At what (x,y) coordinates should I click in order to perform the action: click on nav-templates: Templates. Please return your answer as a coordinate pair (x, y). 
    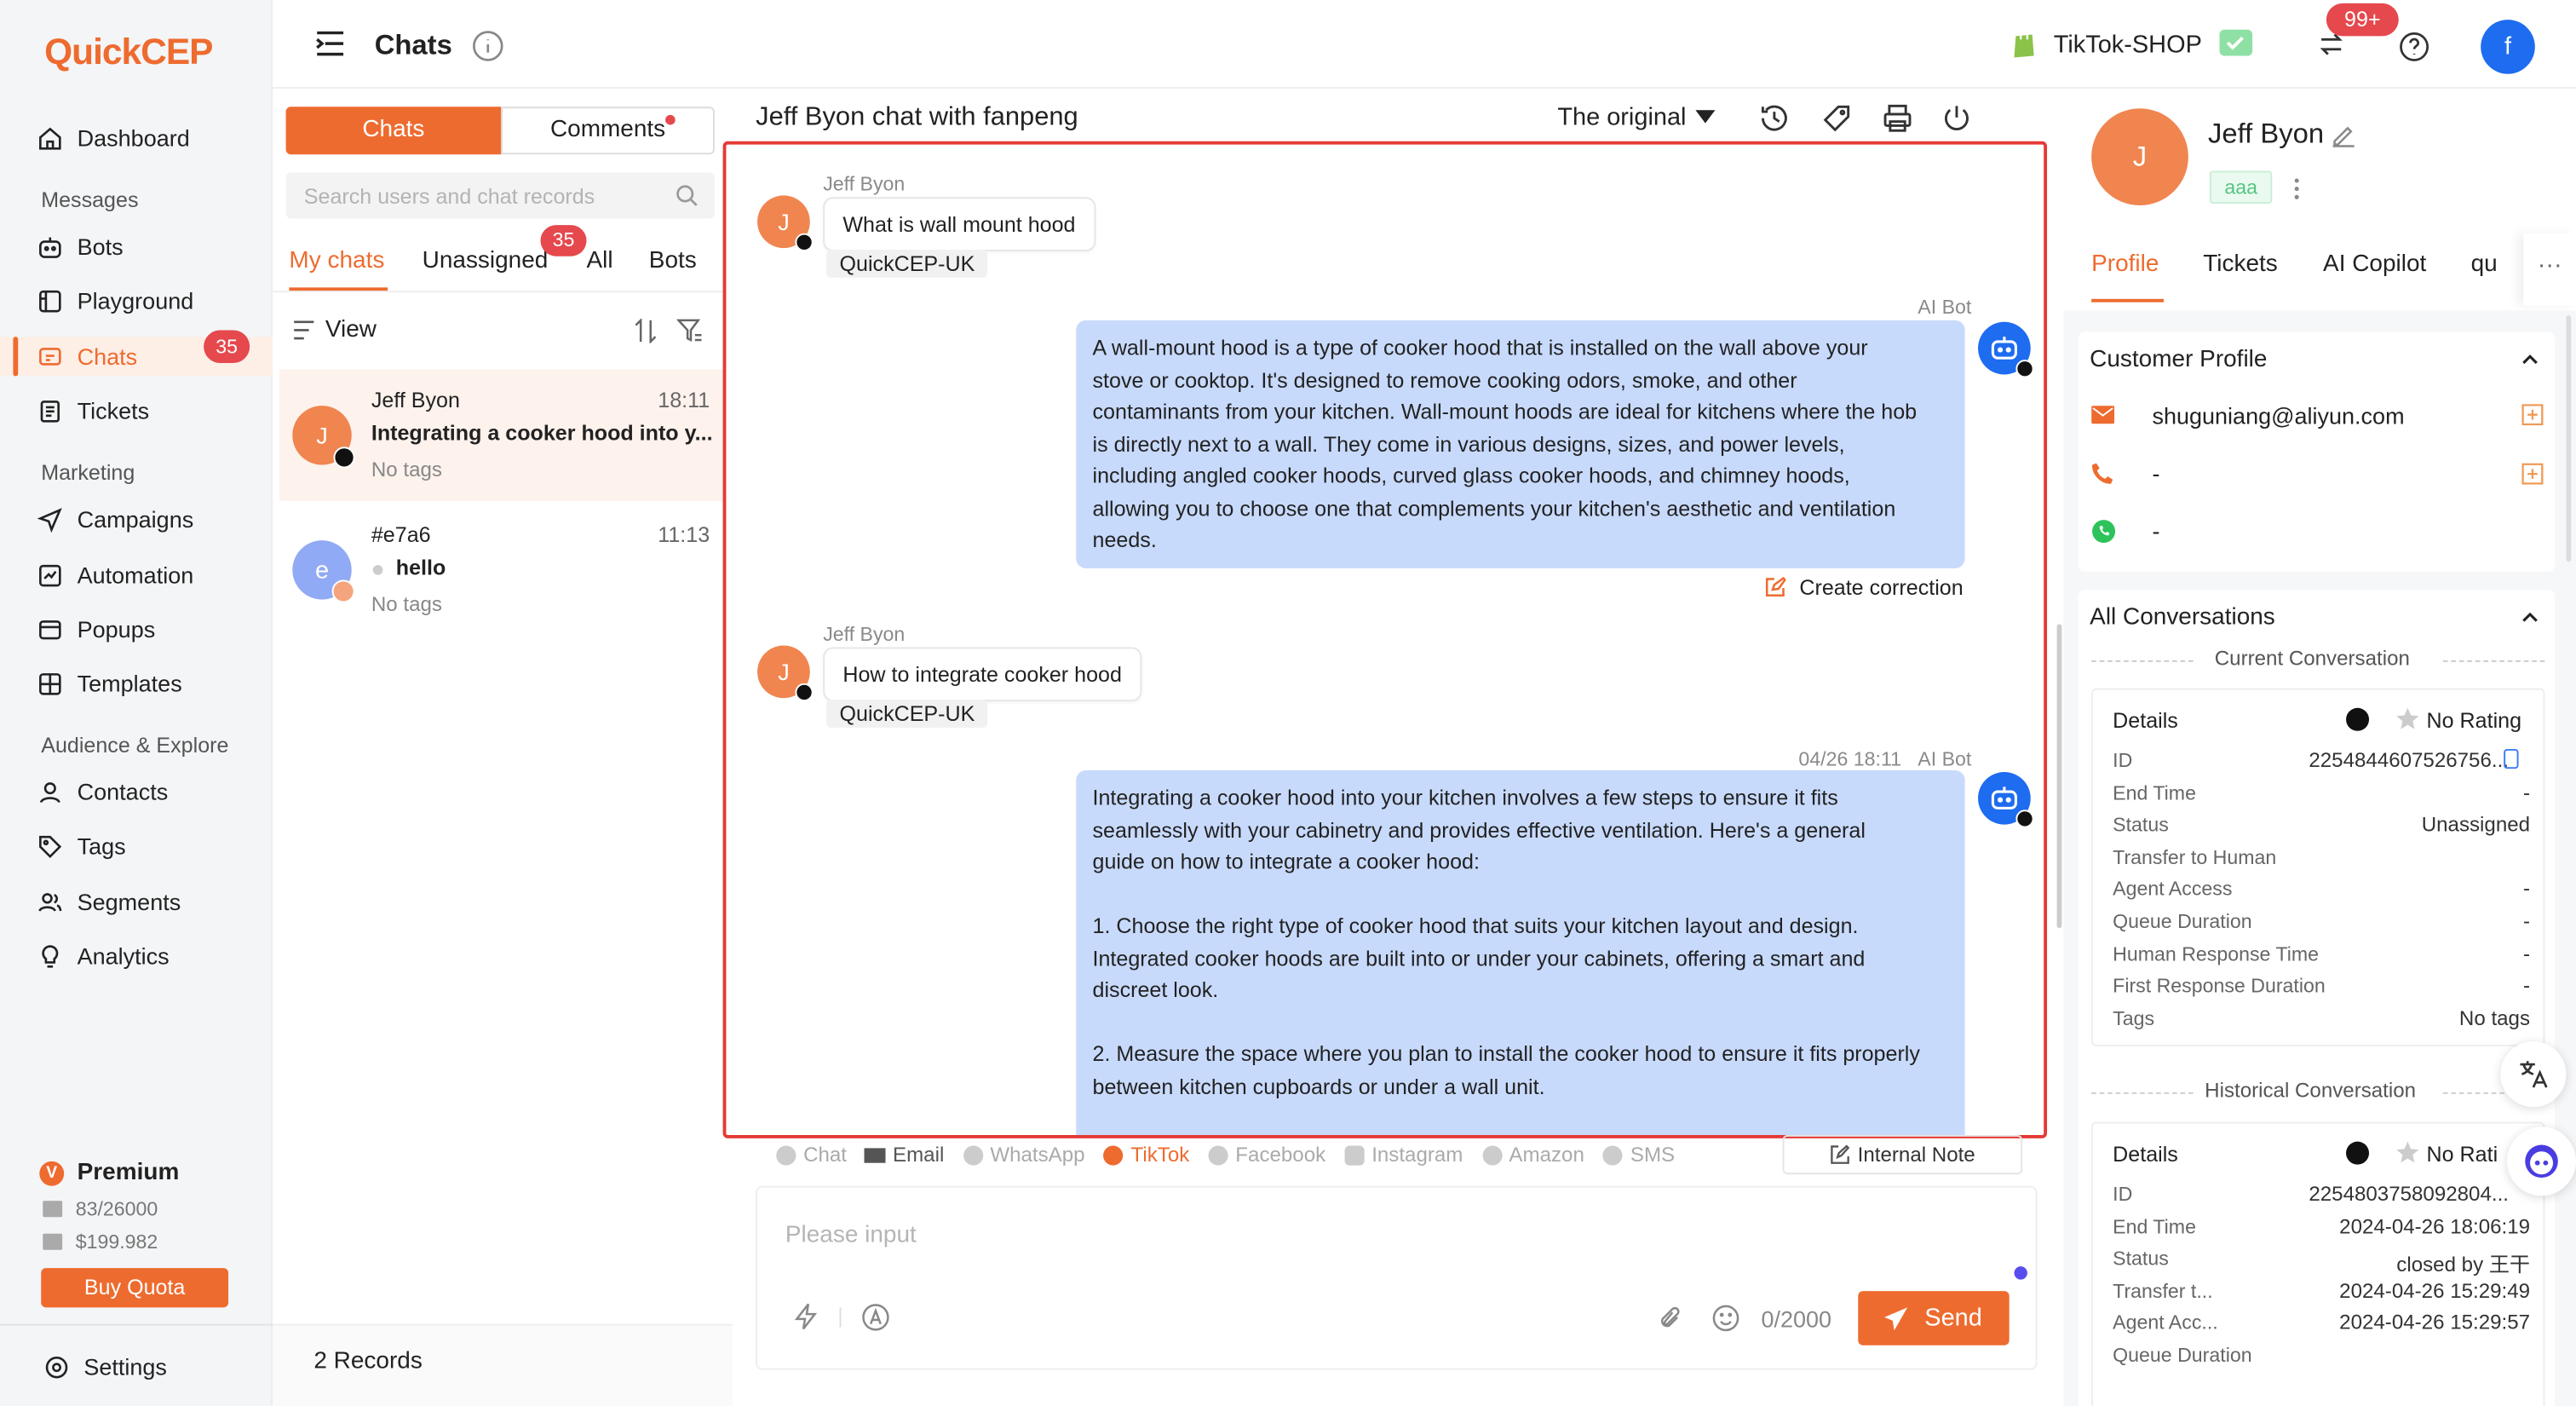
    Looking at the image, I should click on (109, 683).